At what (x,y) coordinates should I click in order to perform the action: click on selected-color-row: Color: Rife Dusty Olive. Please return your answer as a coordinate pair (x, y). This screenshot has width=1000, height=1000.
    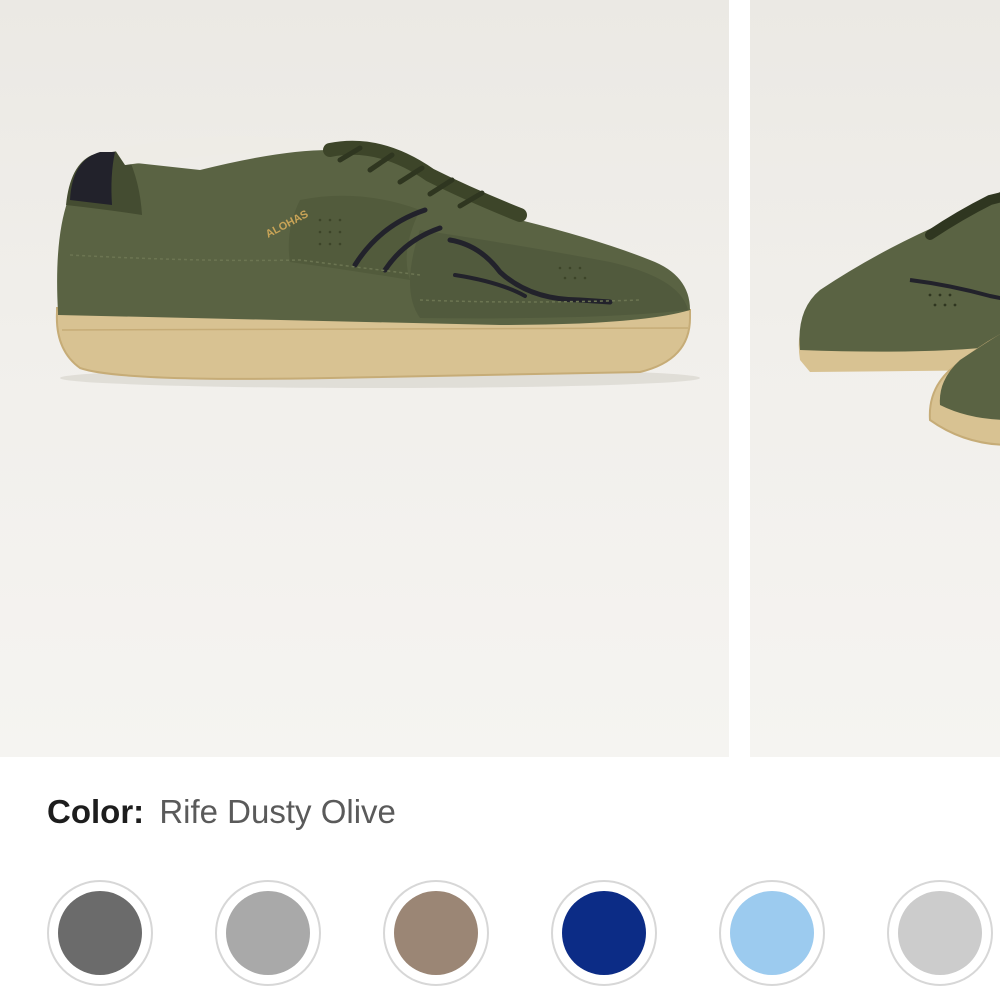
    Looking at the image, I should click on (221, 812).